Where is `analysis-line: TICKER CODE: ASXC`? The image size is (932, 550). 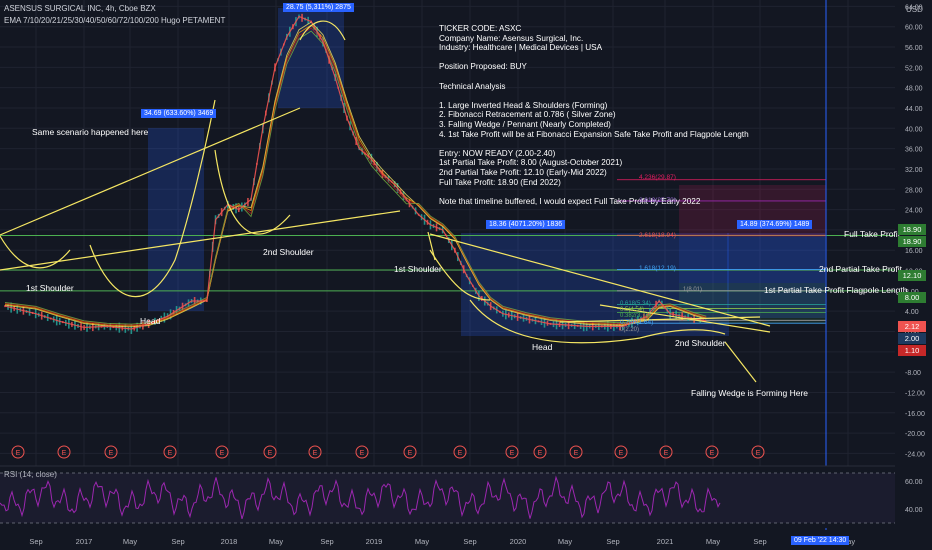 analysis-line: TICKER CODE: ASXC is located at coordinates (480, 28).